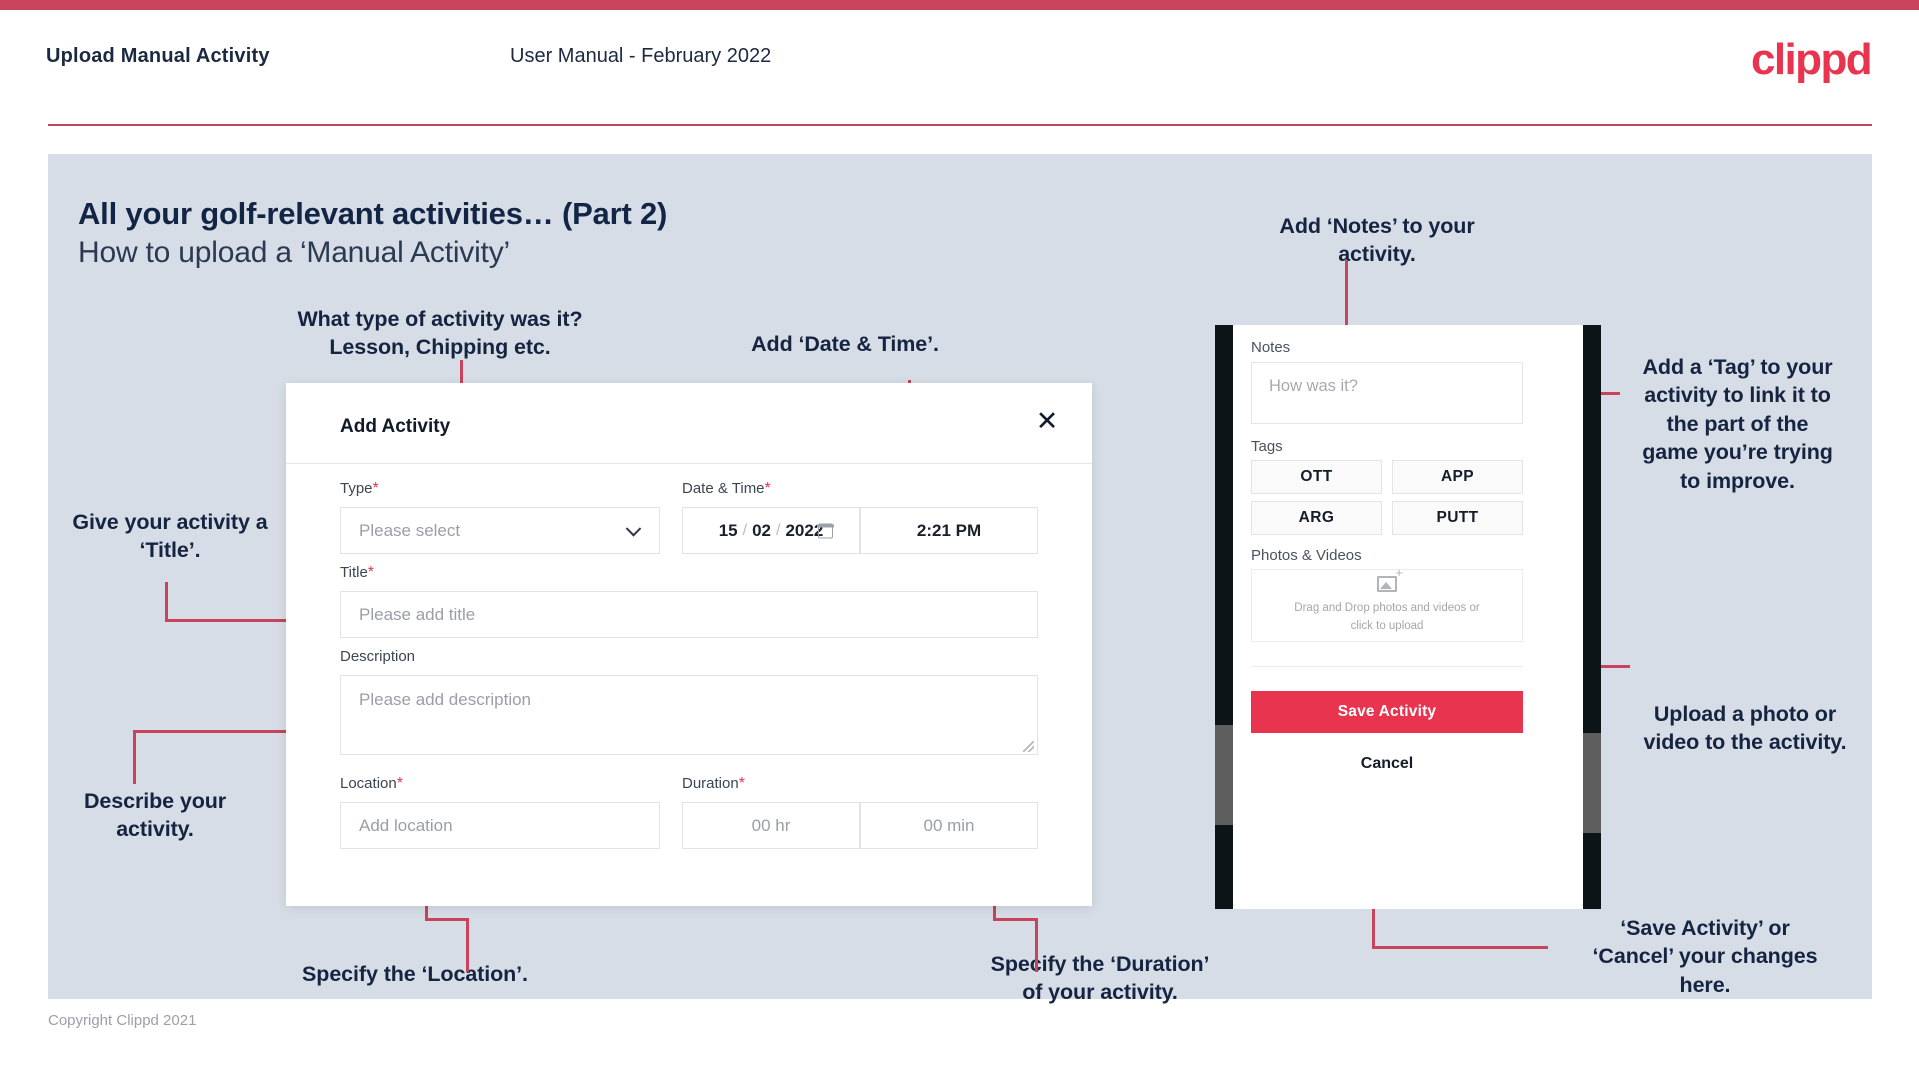  I want to click on tag-button-app: APP, so click(1457, 477).